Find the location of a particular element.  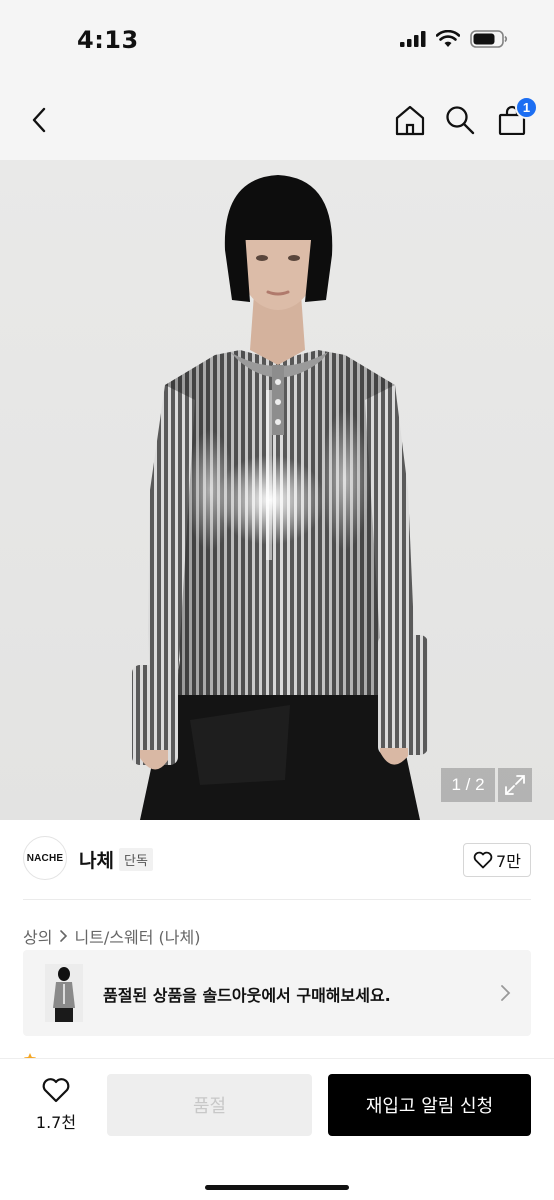

breadcrumb: 상의 니트/스웨터 (나체) is located at coordinates (111, 936).